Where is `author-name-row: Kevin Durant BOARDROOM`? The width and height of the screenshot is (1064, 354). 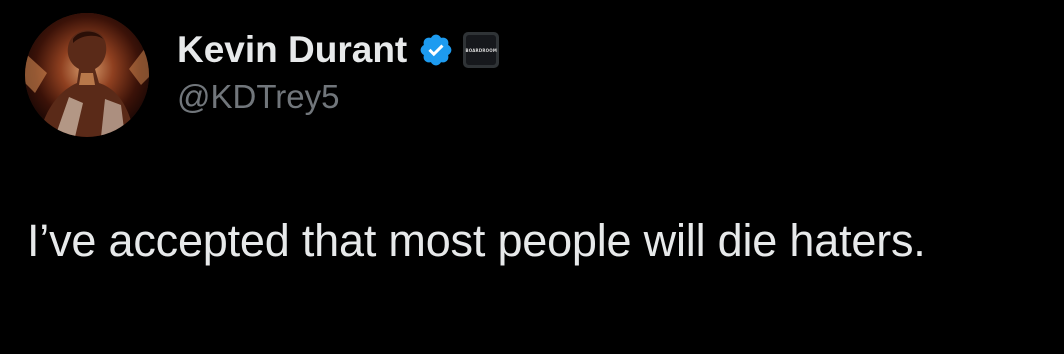 author-name-row: Kevin Durant BOARDROOM is located at coordinates (338, 50).